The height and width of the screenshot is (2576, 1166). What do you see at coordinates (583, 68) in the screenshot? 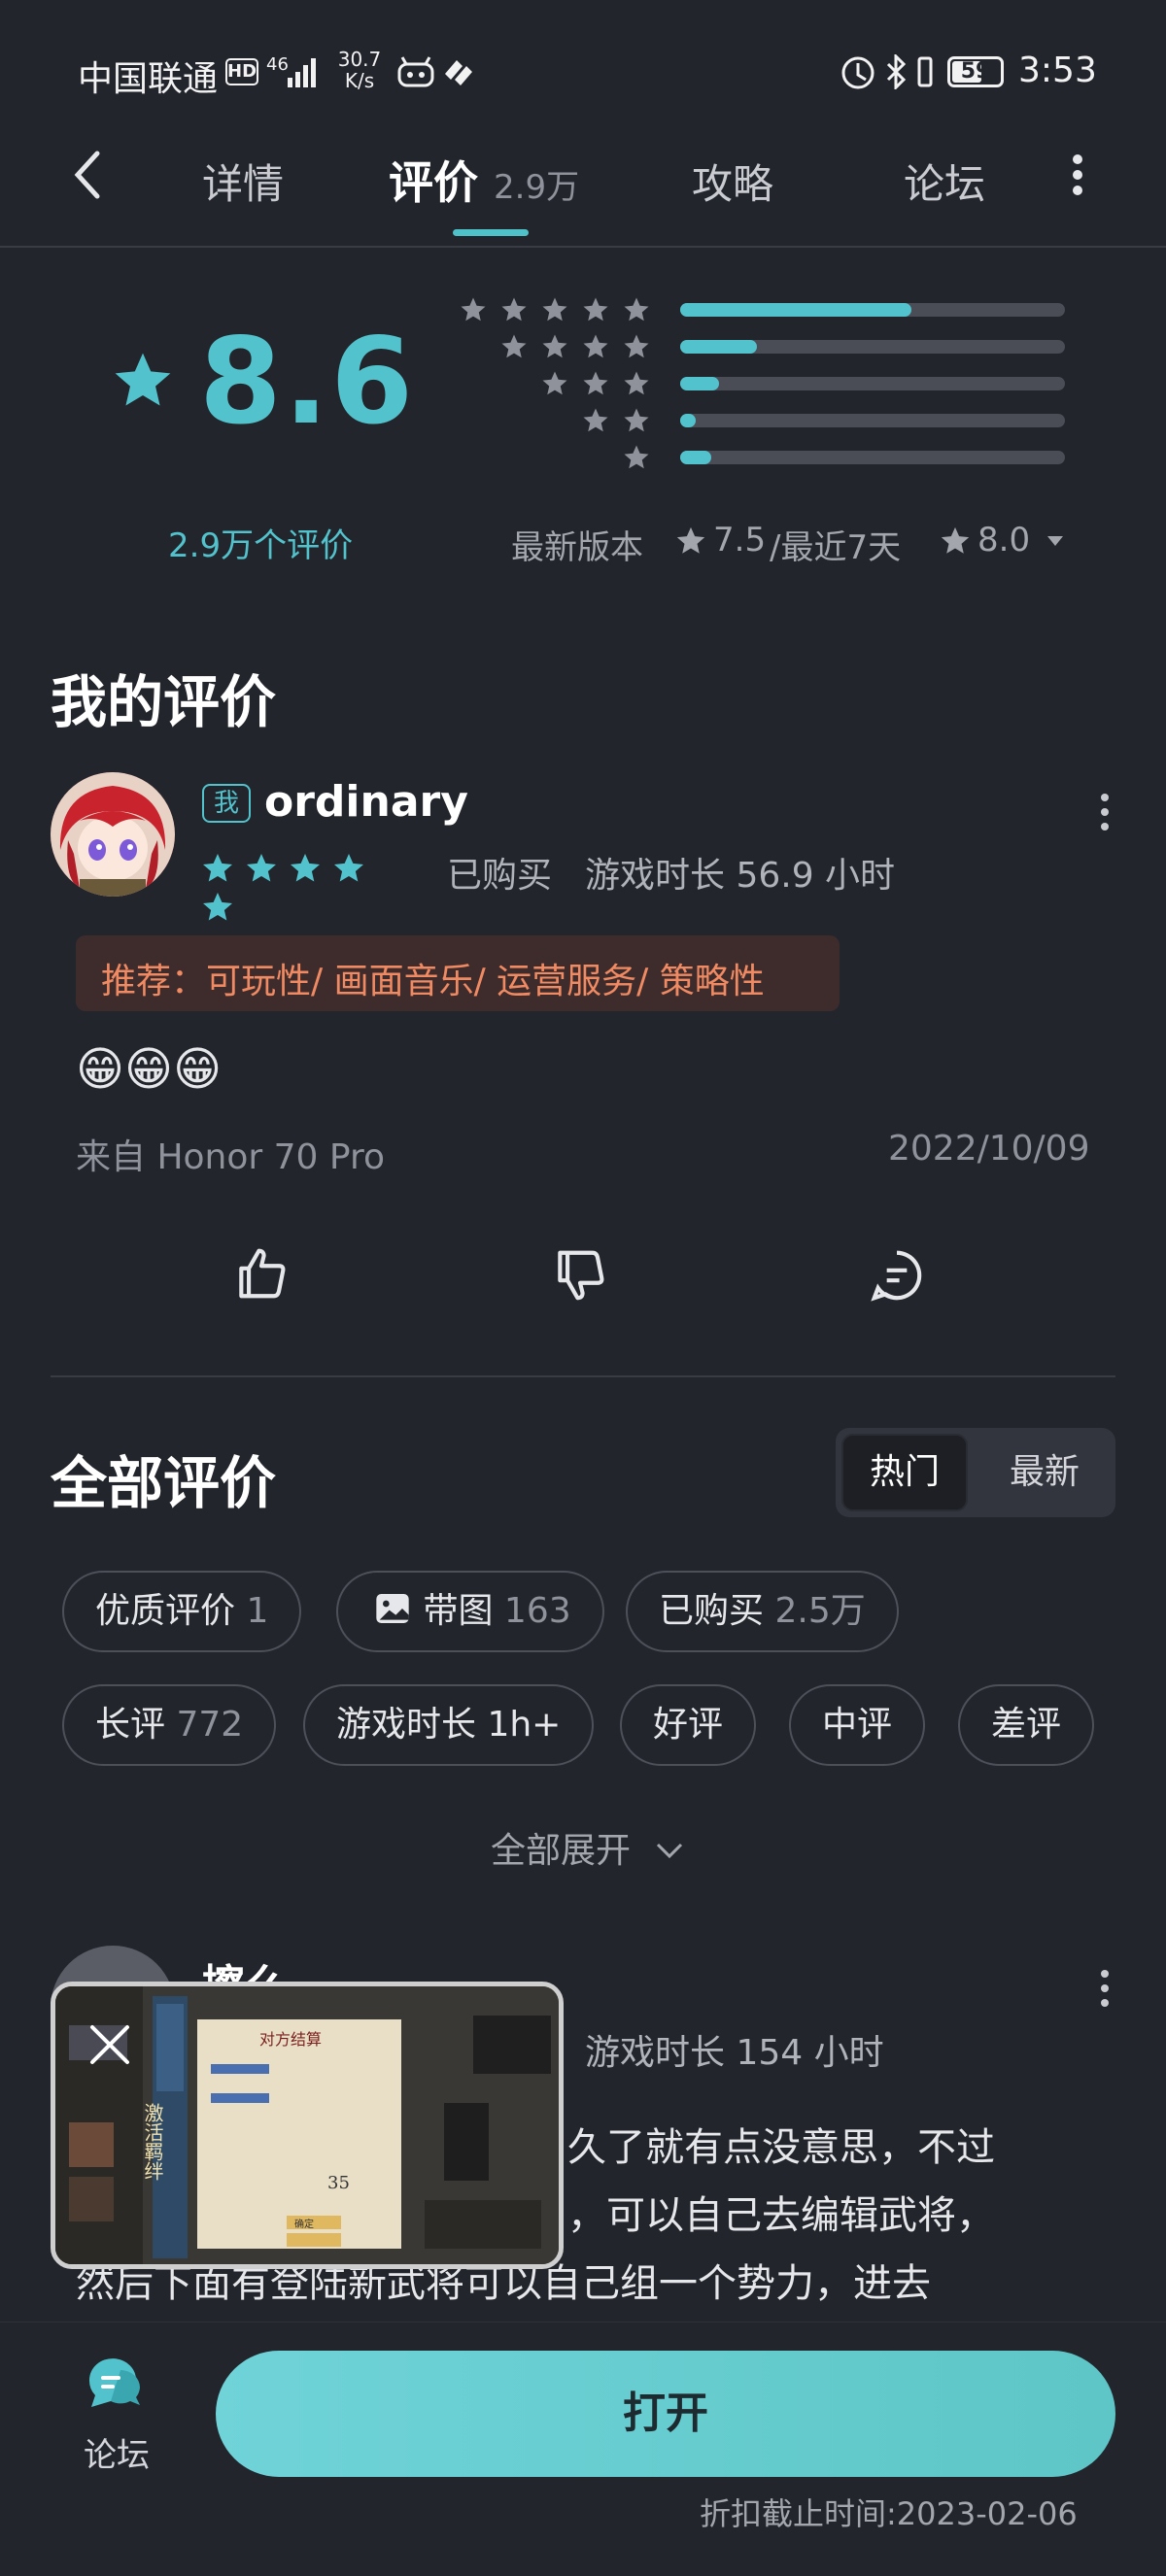
I see `status-bar: 中国联通 HD 46 30.7 K/s 59 3:53` at bounding box center [583, 68].